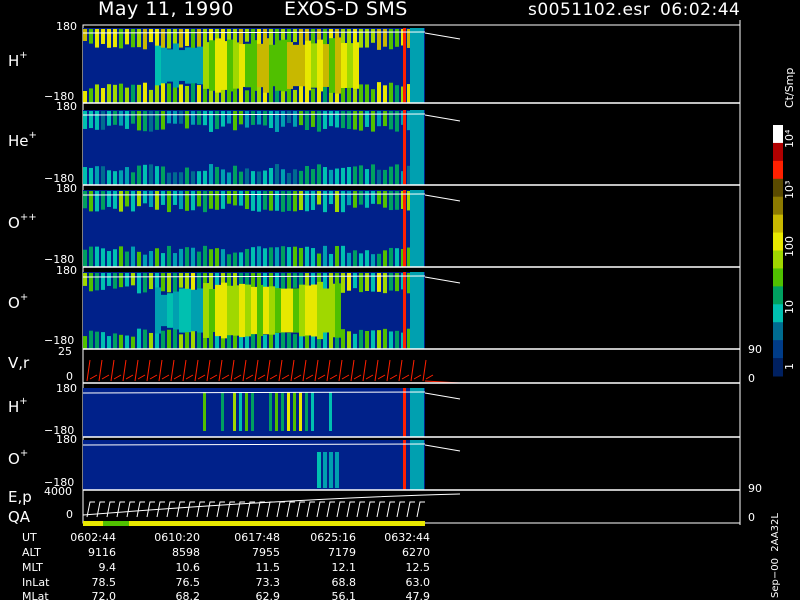 The image size is (800, 600). What do you see at coordinates (254, 523) in the screenshot?
I see `qa-bar` at bounding box center [254, 523].